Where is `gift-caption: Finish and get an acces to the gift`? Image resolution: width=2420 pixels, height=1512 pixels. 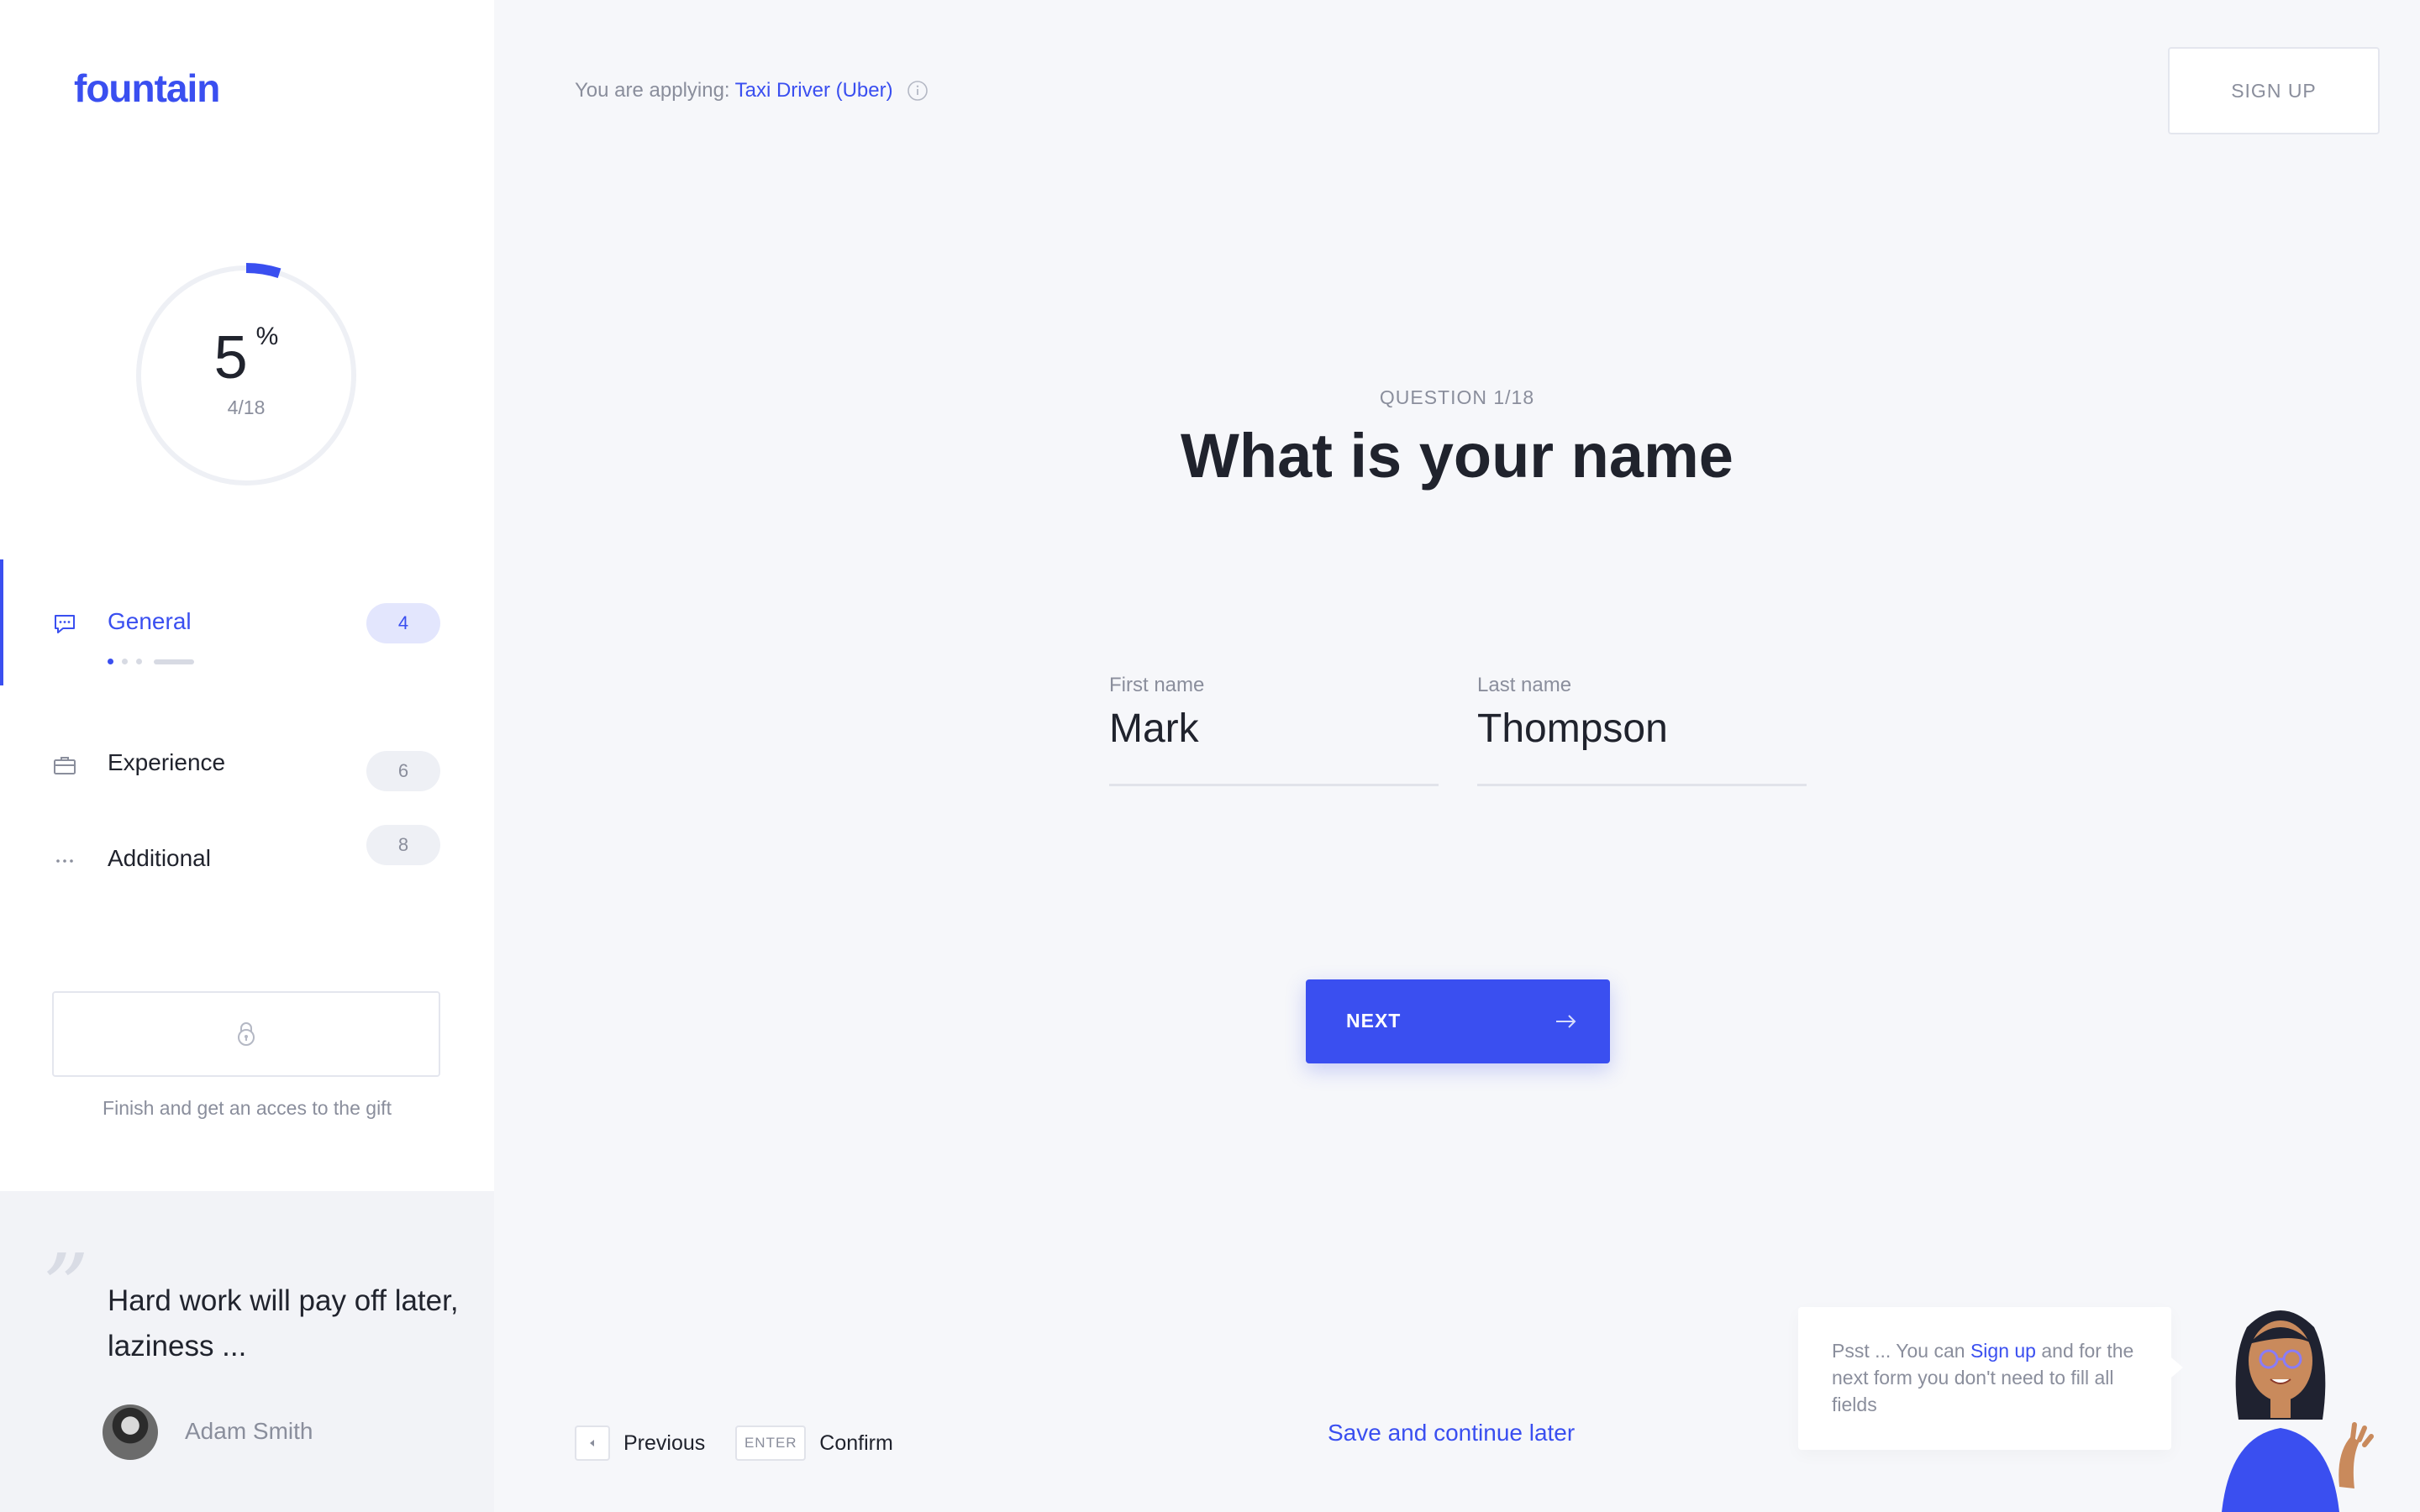
gift-caption: Finish and get an acces to the gift is located at coordinates (248, 1108).